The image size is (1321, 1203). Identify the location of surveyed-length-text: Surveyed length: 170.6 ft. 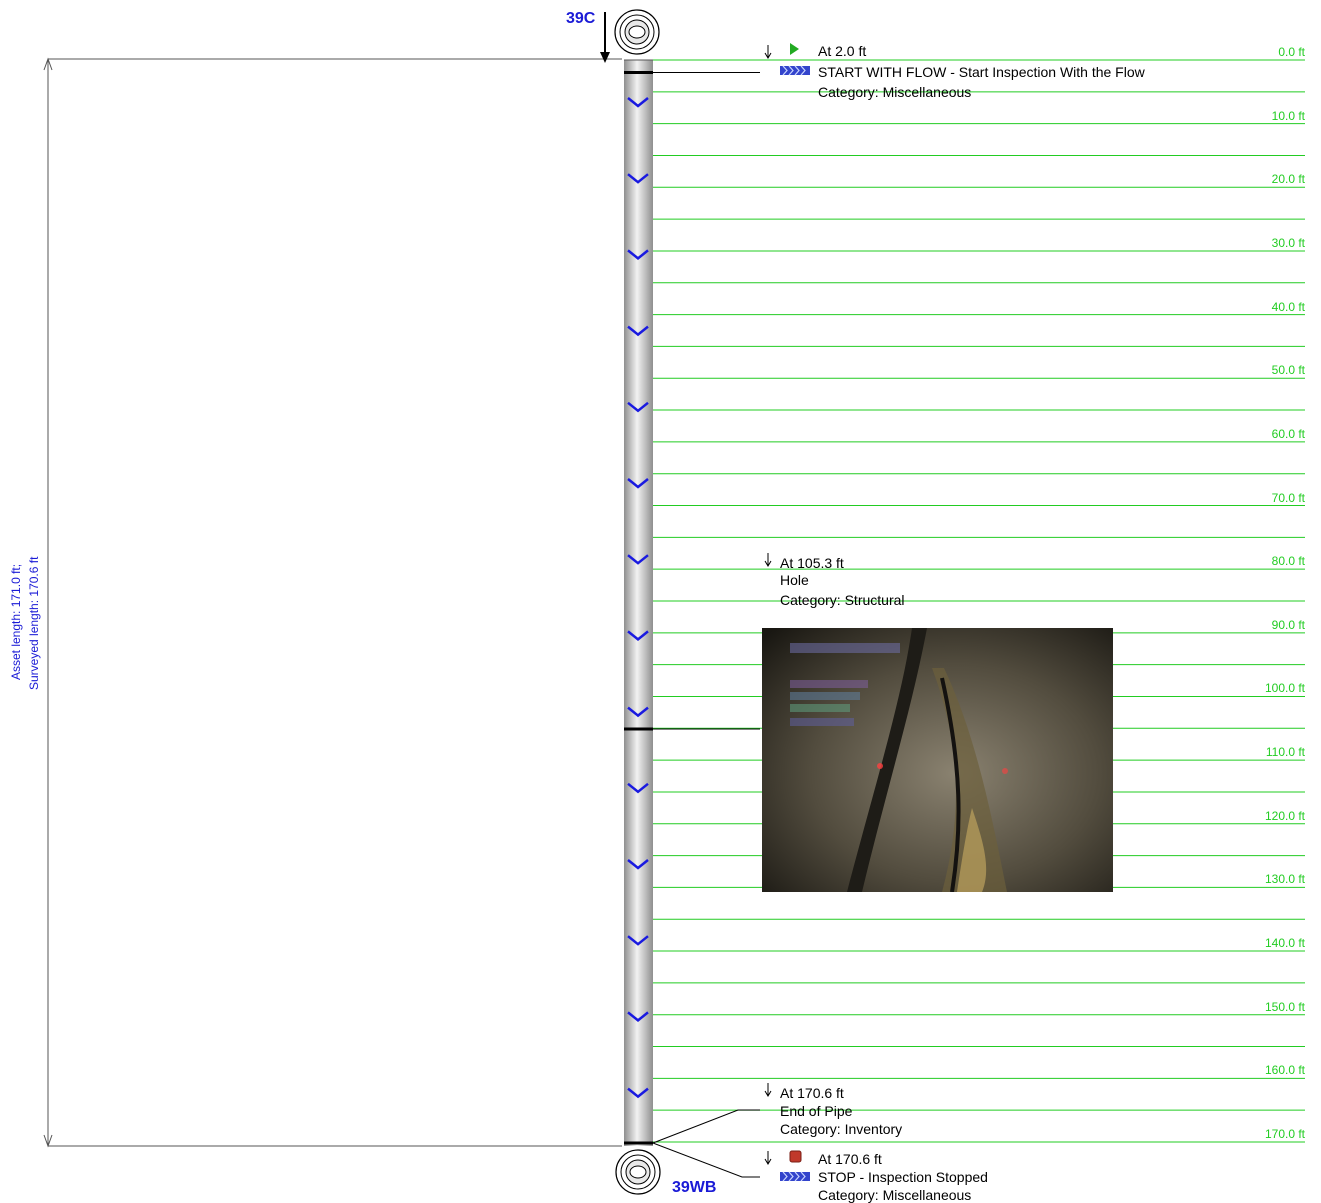
(34, 623).